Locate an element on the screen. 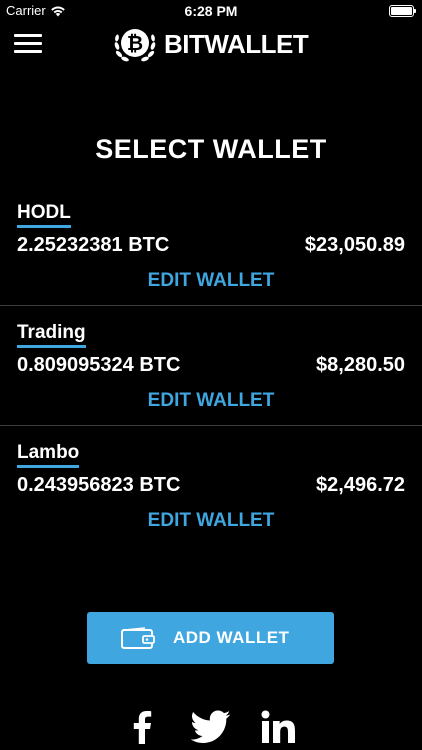 The width and height of the screenshot is (422, 750). brand: ₿ BITWALLET is located at coordinates (210, 44).